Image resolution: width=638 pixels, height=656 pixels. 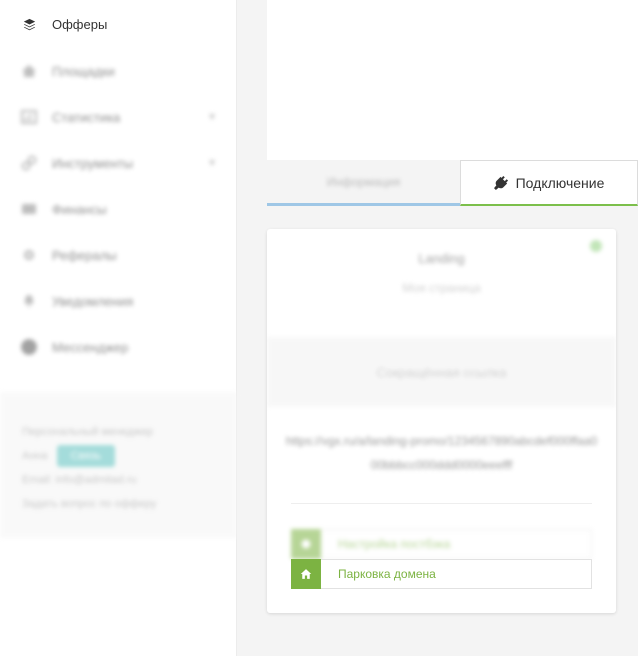 I want to click on postback-settings-label: Настройка постбэка, so click(x=394, y=544).